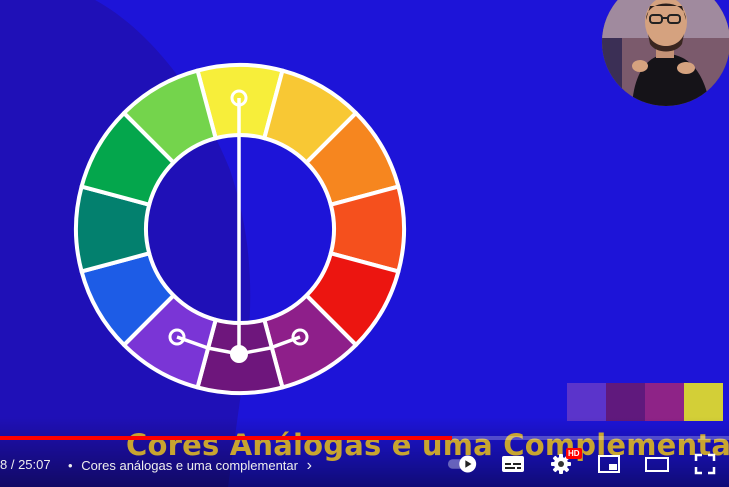  I want to click on theater-mode-icon, so click(657, 464).